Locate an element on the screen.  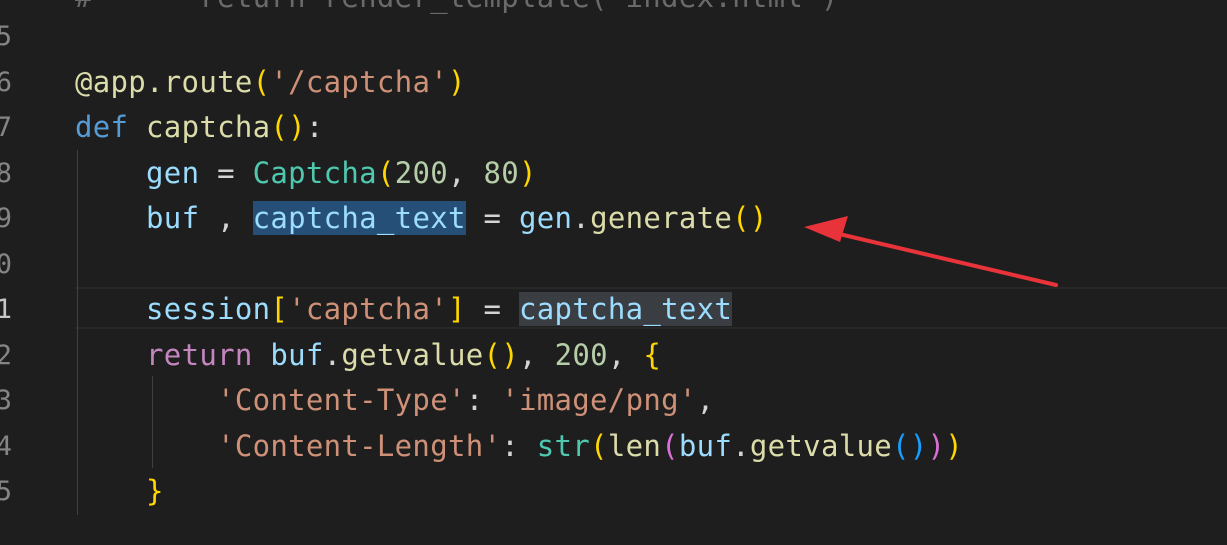
code-line: buf , captcha_text = gen.generate() is located at coordinates (421, 218).